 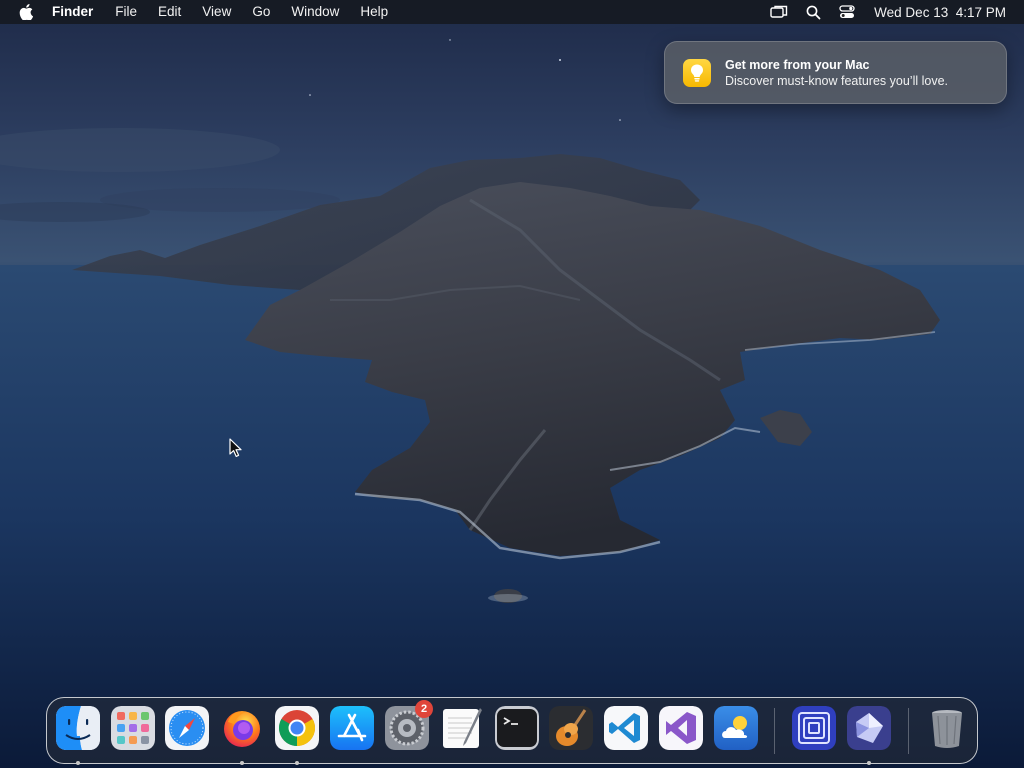 I want to click on garageband-icon, so click(x=571, y=728).